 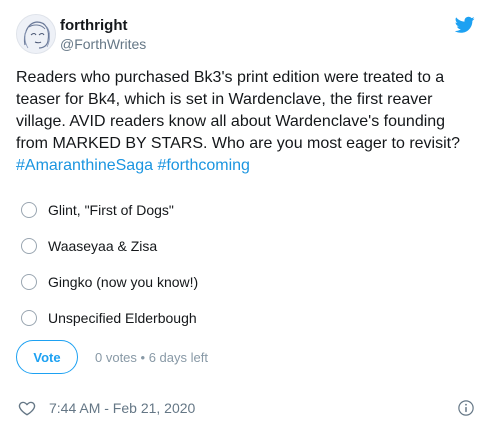 I want to click on poll-option-label: Waaseyaa & Zisa, so click(x=103, y=246).